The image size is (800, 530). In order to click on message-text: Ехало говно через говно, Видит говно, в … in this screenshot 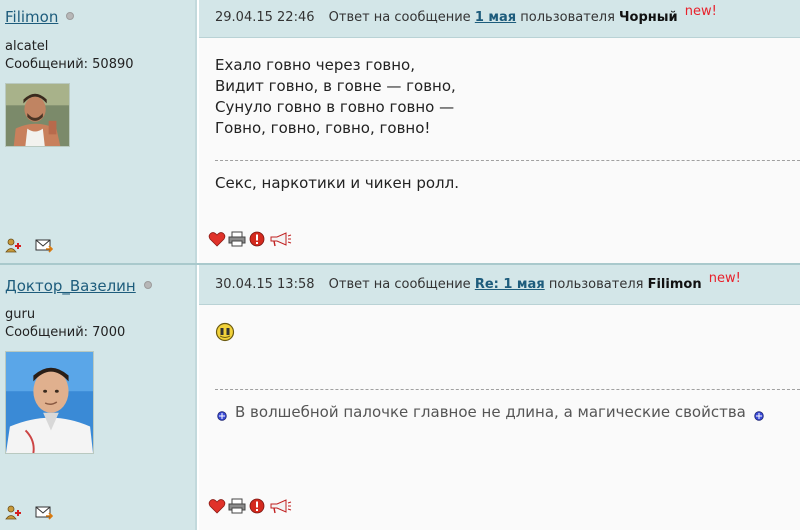, I will do `click(335, 97)`.